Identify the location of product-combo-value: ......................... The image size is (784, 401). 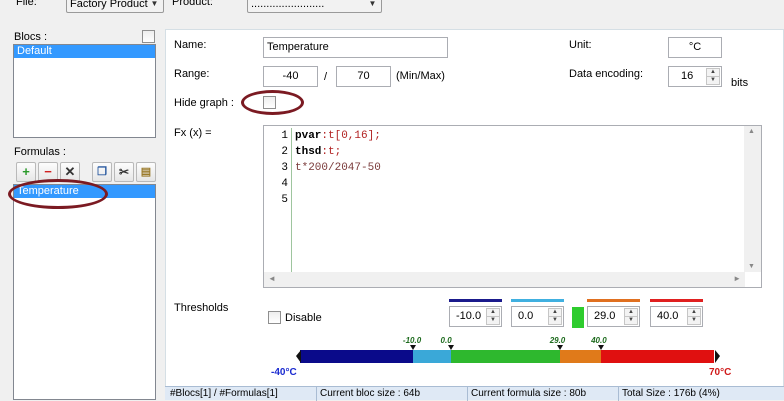
(288, 5).